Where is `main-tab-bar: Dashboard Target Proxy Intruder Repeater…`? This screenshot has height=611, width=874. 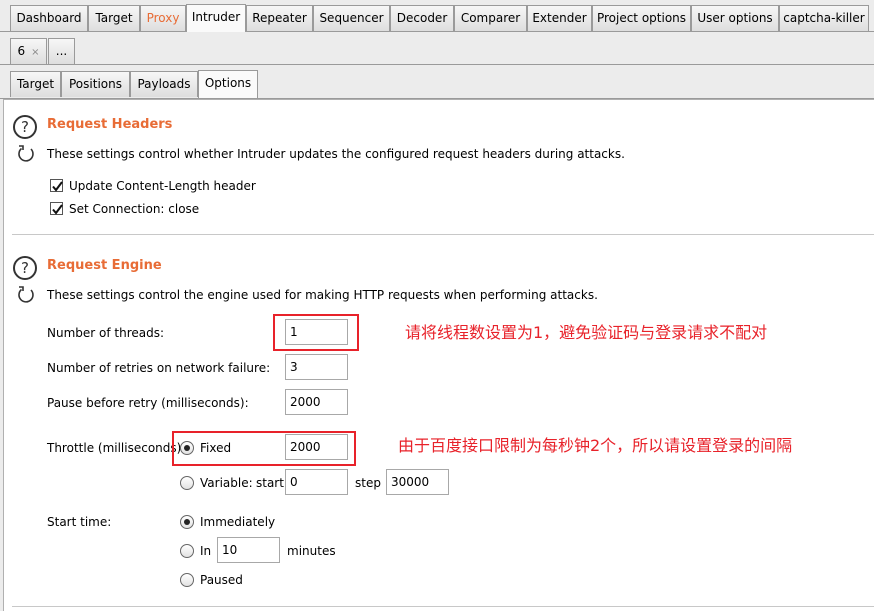 main-tab-bar: Dashboard Target Proxy Intruder Repeater… is located at coordinates (437, 16).